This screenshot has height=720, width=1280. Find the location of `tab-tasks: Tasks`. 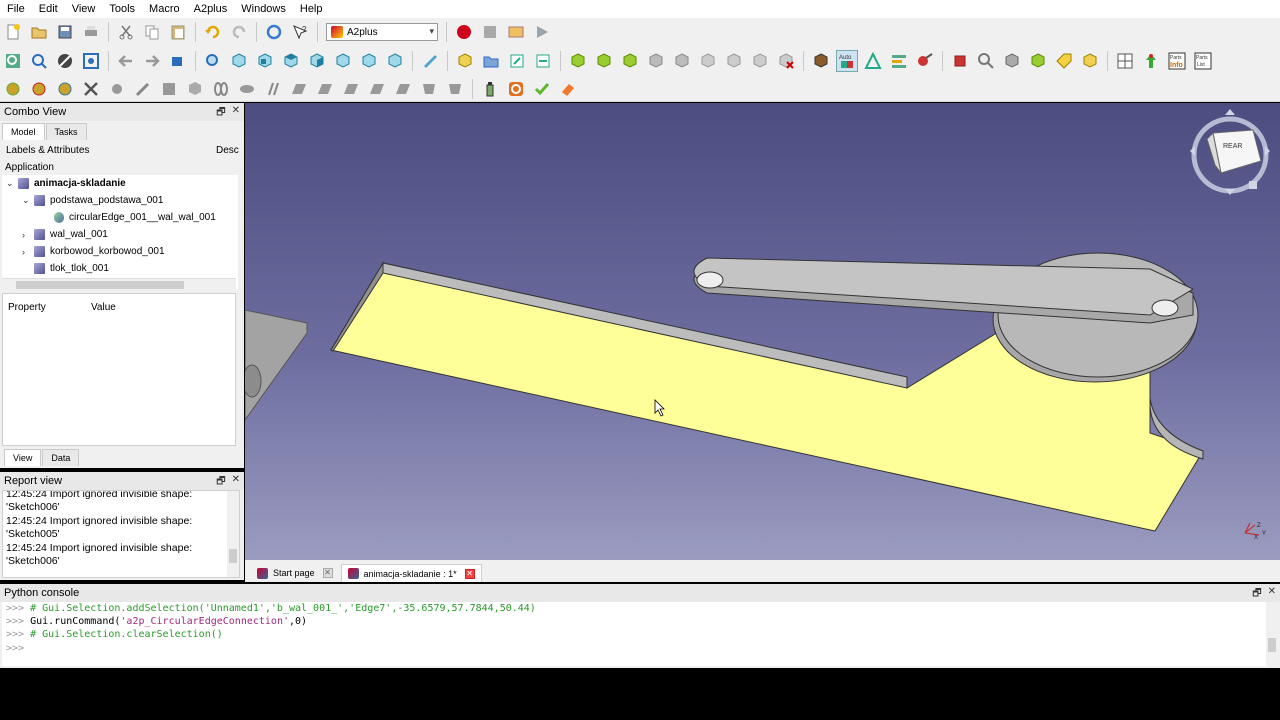

tab-tasks: Tasks is located at coordinates (66, 131).